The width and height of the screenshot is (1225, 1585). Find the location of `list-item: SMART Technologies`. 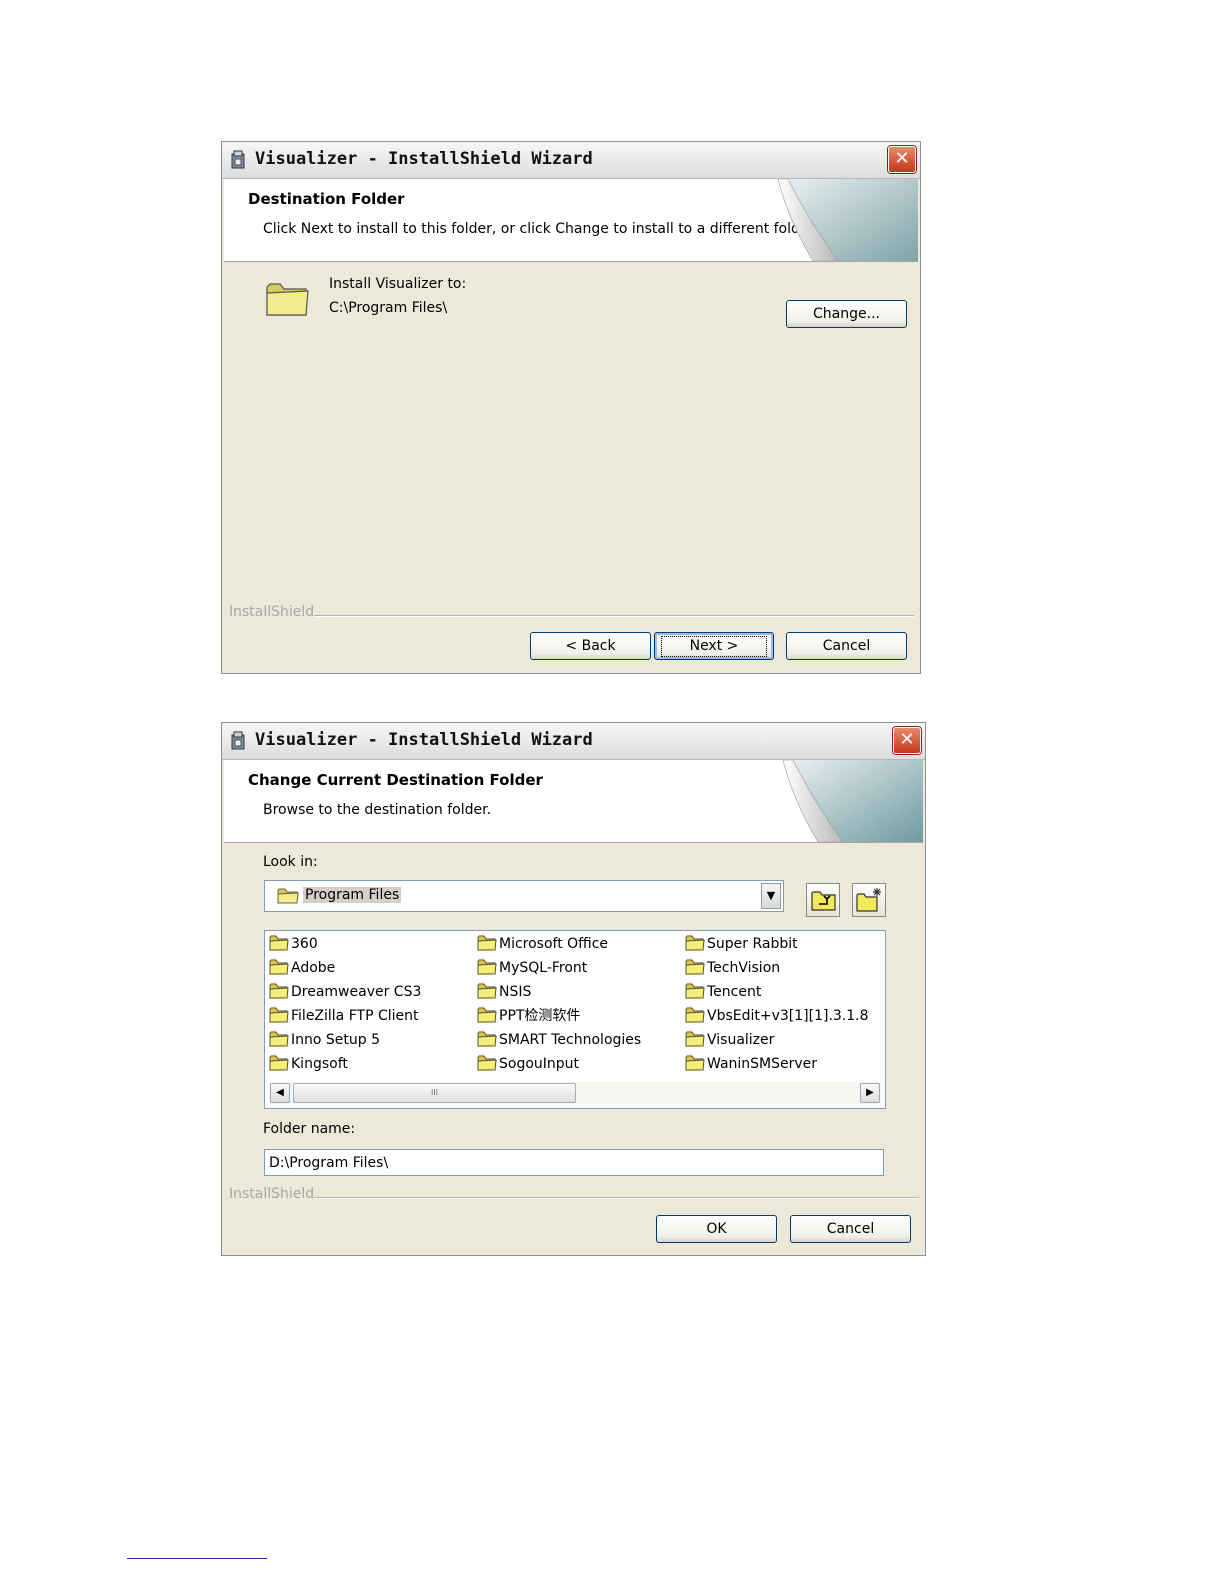

list-item: SMART Technologies is located at coordinates (559, 1040).